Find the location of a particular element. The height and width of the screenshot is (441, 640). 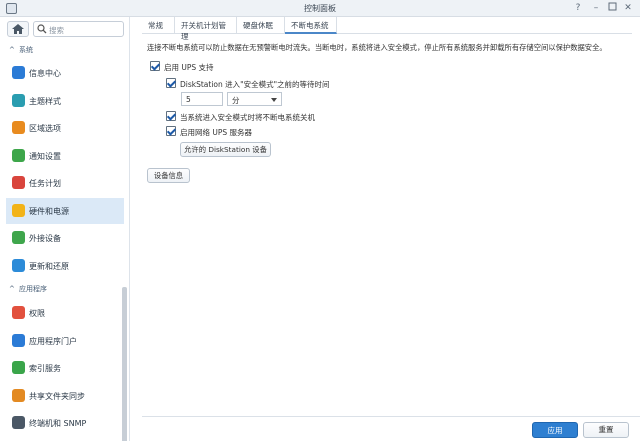

sidebar-item-0: 信息中心 is located at coordinates (65, 73).